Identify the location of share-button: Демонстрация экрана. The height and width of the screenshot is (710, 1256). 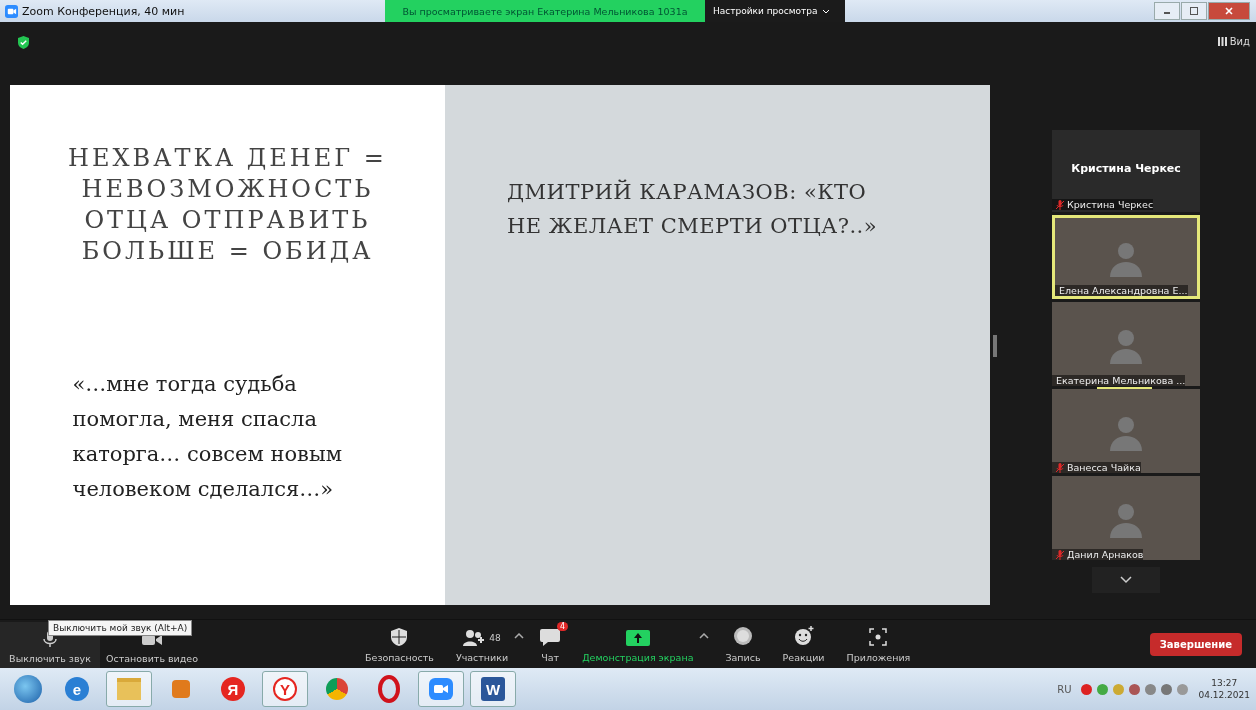
(638, 644).